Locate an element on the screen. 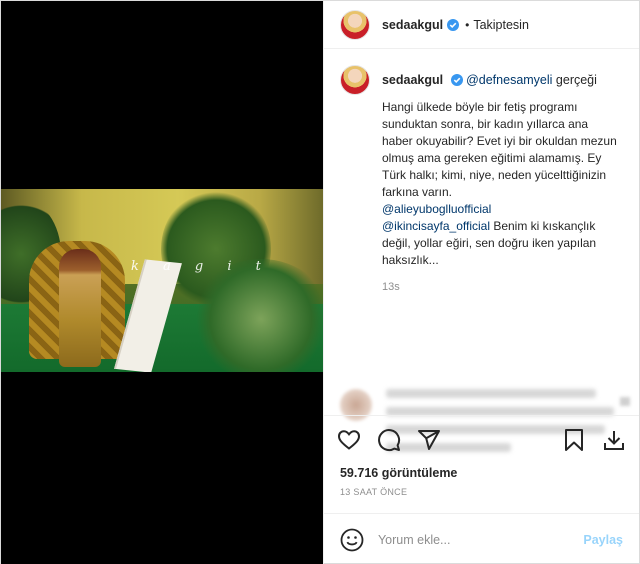 The height and width of the screenshot is (564, 640). video-person is located at coordinates (80, 308).